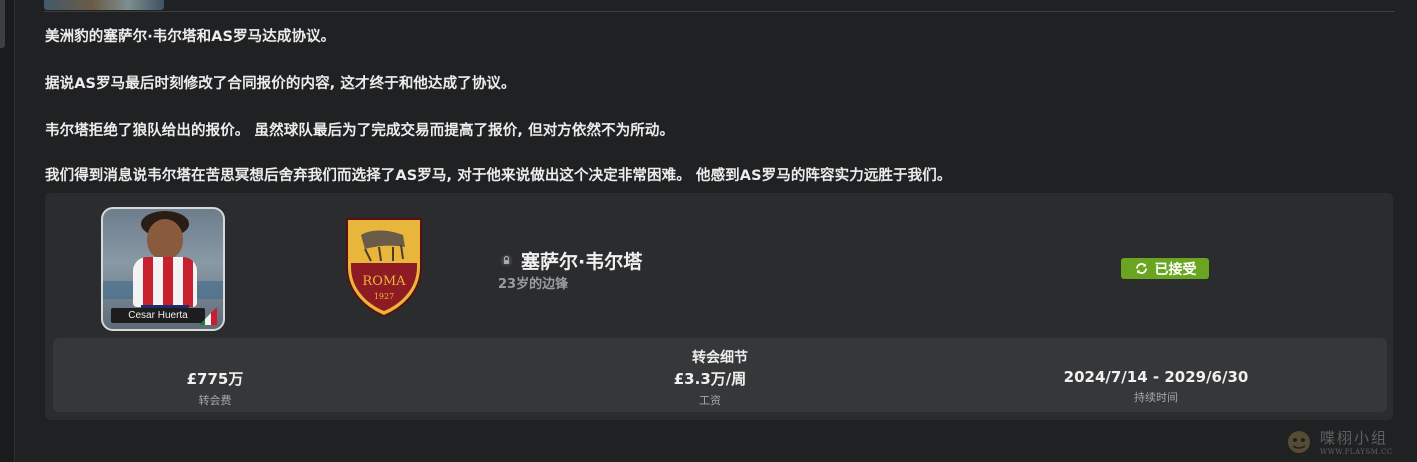  I want to click on club-crest-text: ROMA, so click(384, 281).